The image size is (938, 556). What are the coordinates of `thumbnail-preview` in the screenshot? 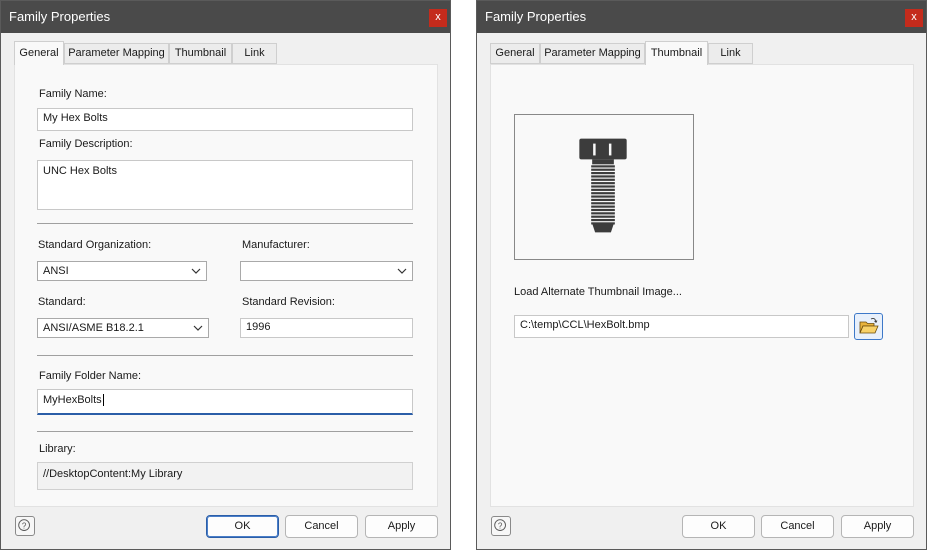 It's located at (604, 187).